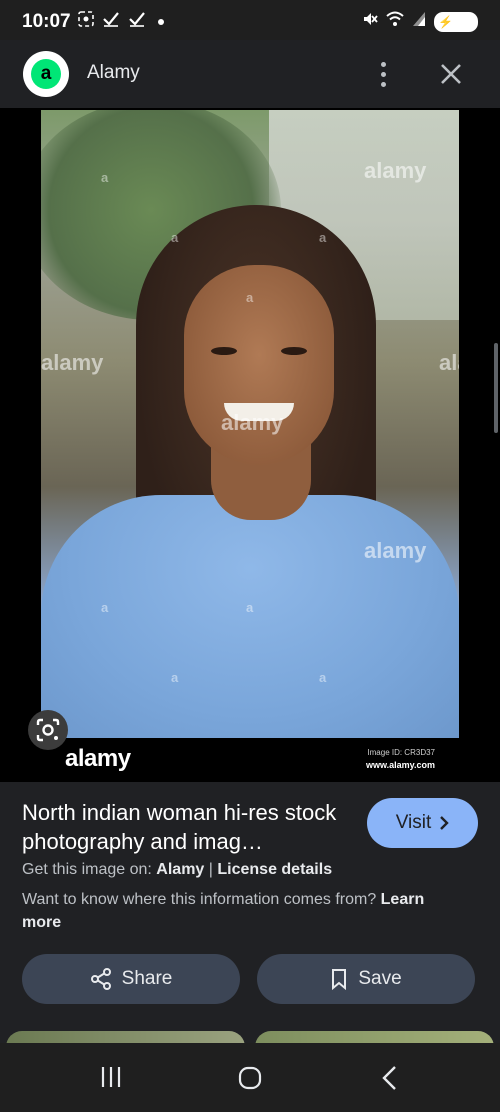 Image resolution: width=500 pixels, height=1112 pixels. I want to click on share-label: Share, so click(147, 978).